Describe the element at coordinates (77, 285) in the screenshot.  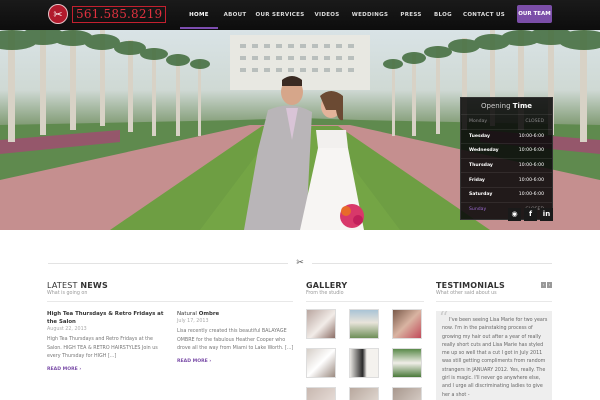
I see `news-heading: LATEST NEWS` at that location.